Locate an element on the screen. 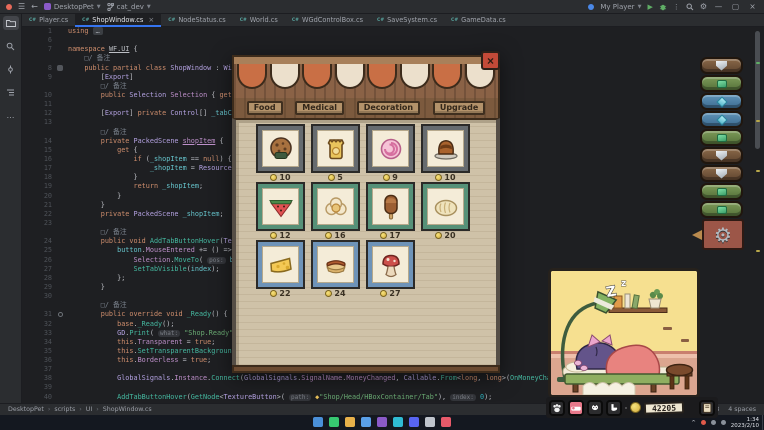 This screenshot has height=430, width=764. awning-scallop is located at coordinates (284, 76).